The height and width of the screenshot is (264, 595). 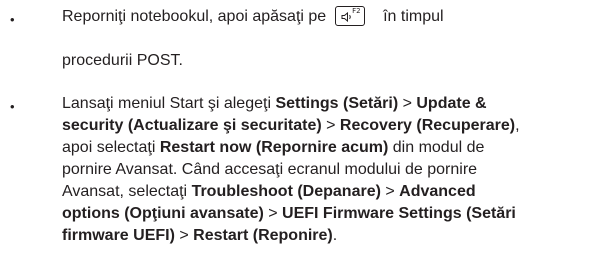 What do you see at coordinates (118, 235) in the screenshot?
I see `item2-bold: firmware UEFI)` at bounding box center [118, 235].